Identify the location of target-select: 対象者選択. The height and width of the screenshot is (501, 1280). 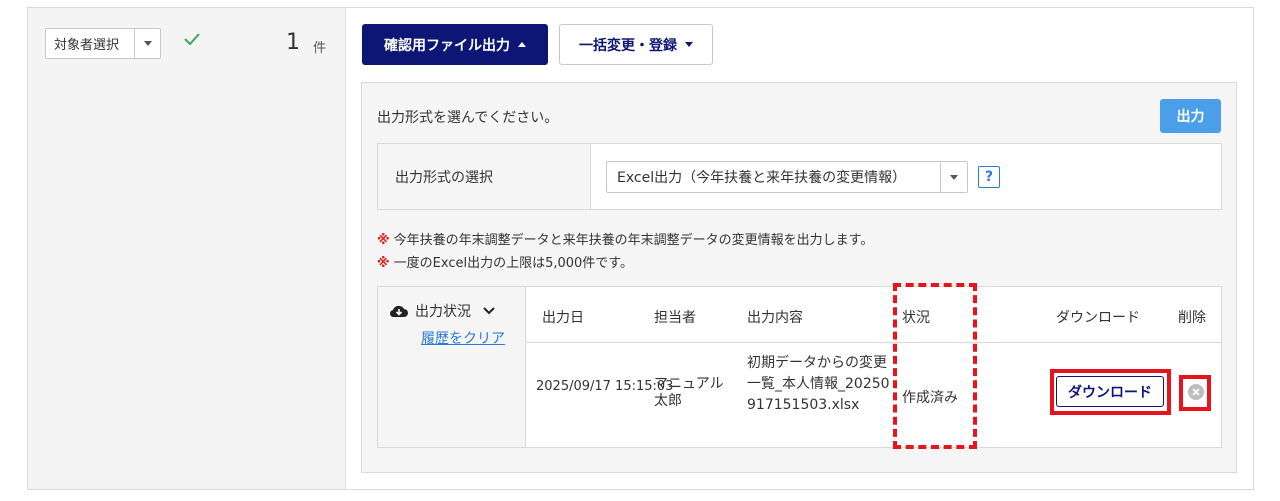
(103, 43).